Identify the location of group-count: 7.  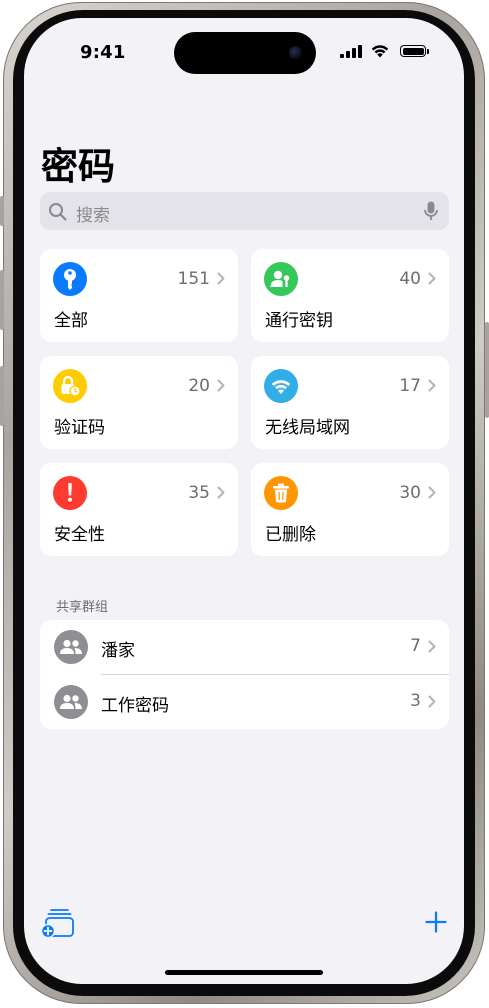
(415, 646).